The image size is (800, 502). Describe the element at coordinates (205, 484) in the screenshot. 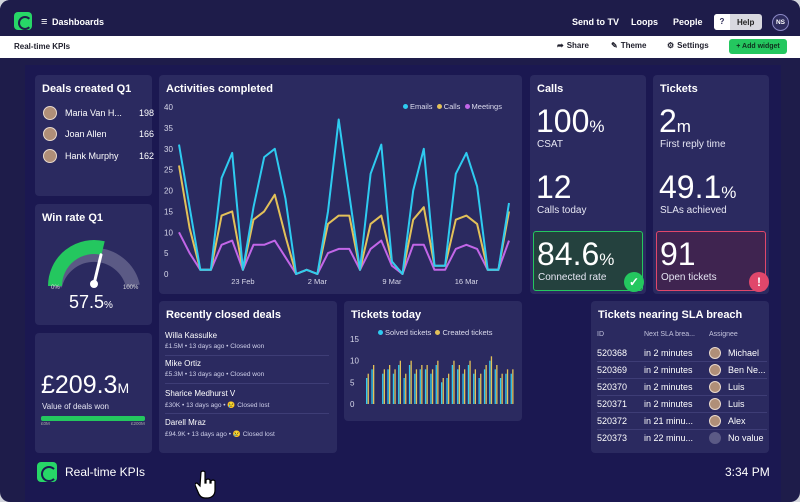

I see `hand-cursor-icon` at that location.